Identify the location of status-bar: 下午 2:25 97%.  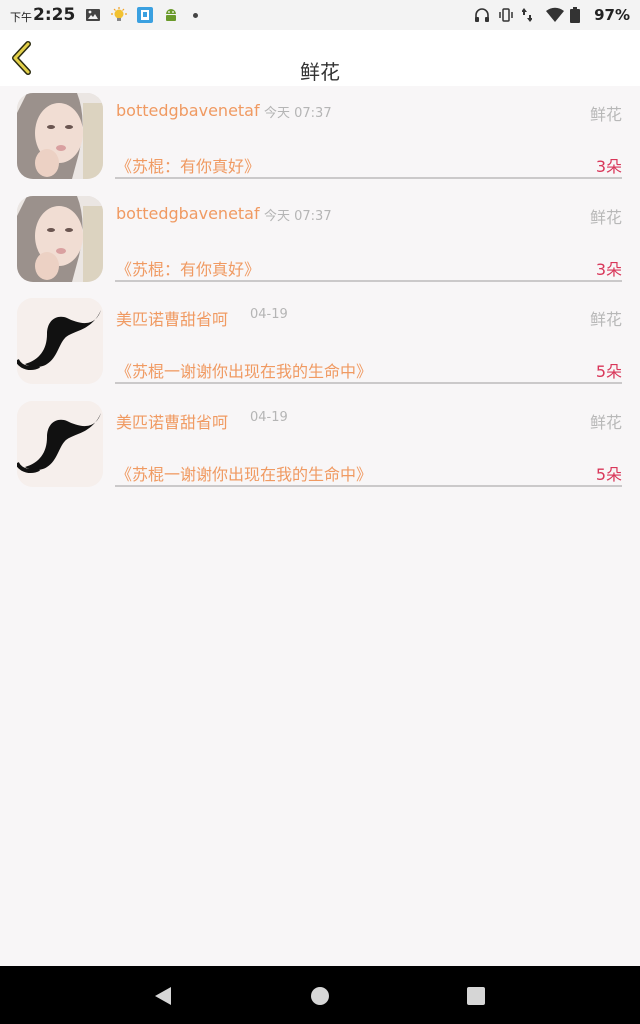
(320, 15).